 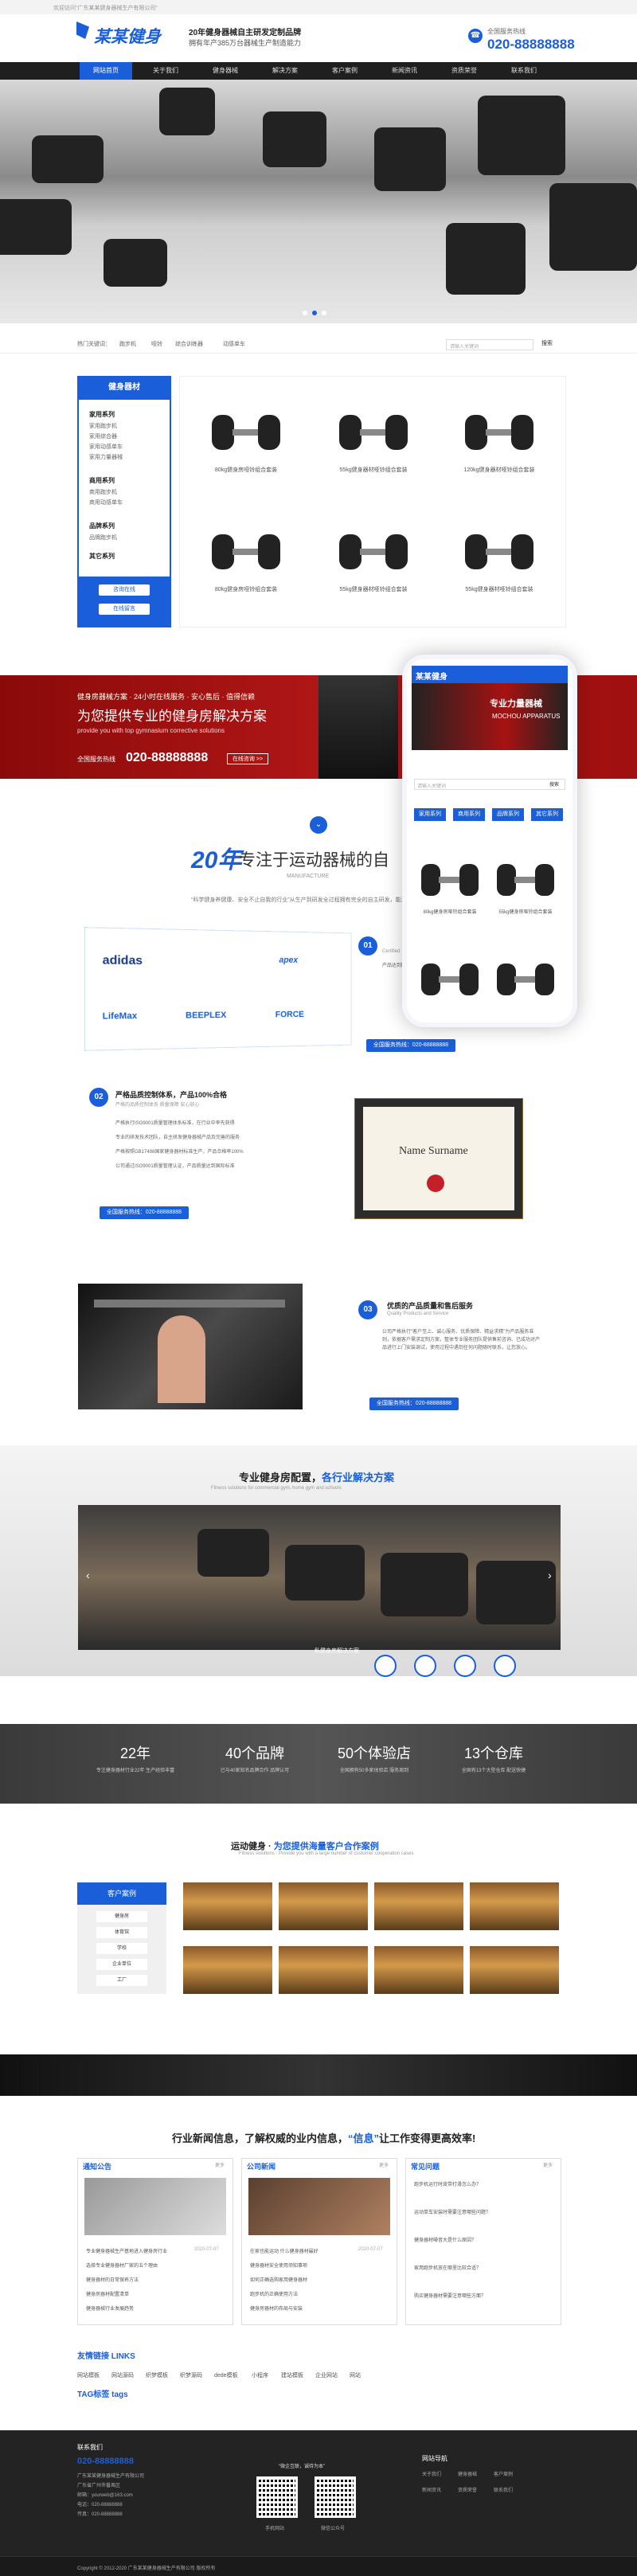 What do you see at coordinates (122, 1949) in the screenshot?
I see `case-filter-button: 学校` at bounding box center [122, 1949].